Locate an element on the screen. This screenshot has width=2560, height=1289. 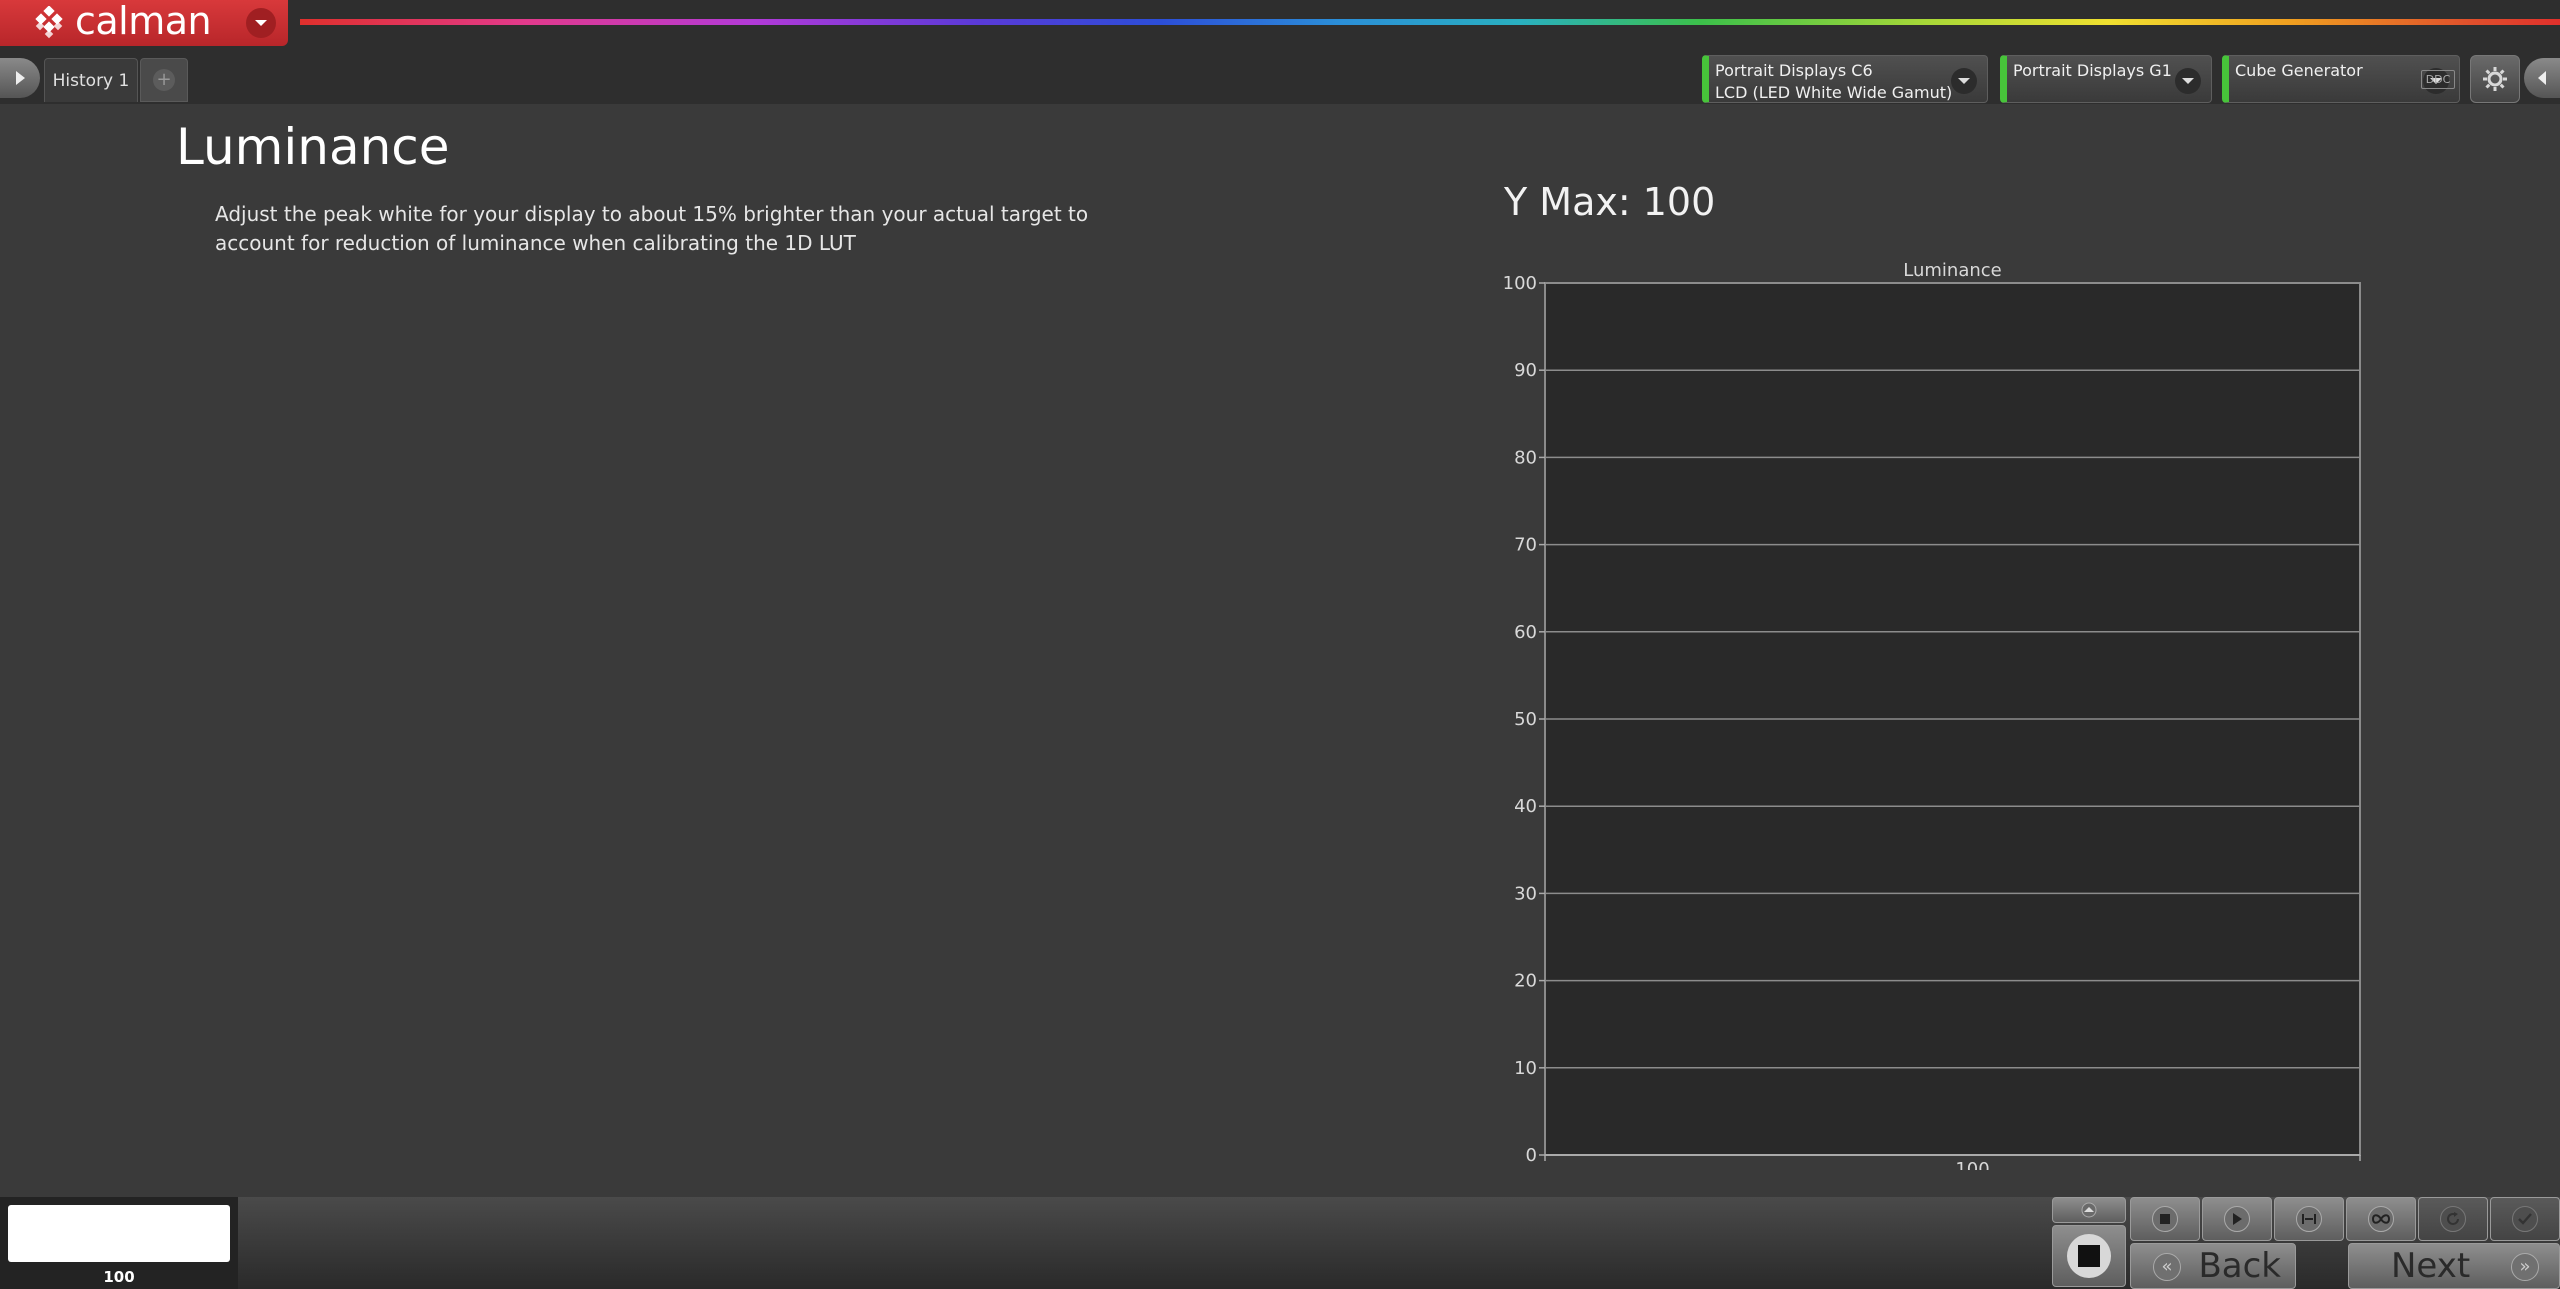
display-selector: Portrait Displays G1 is located at coordinates (2106, 79).